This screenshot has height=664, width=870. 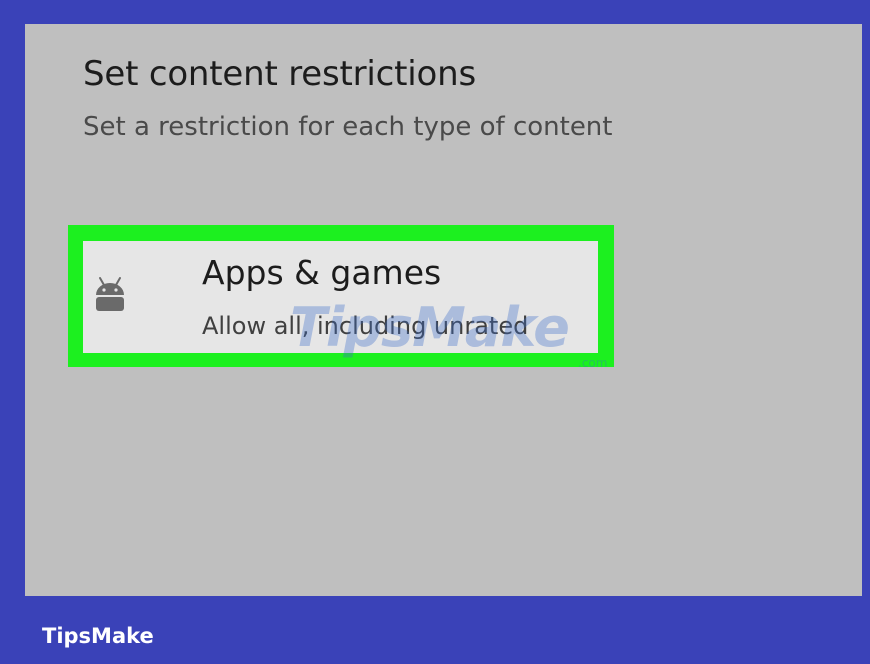 What do you see at coordinates (110, 294) in the screenshot?
I see `android-icon` at bounding box center [110, 294].